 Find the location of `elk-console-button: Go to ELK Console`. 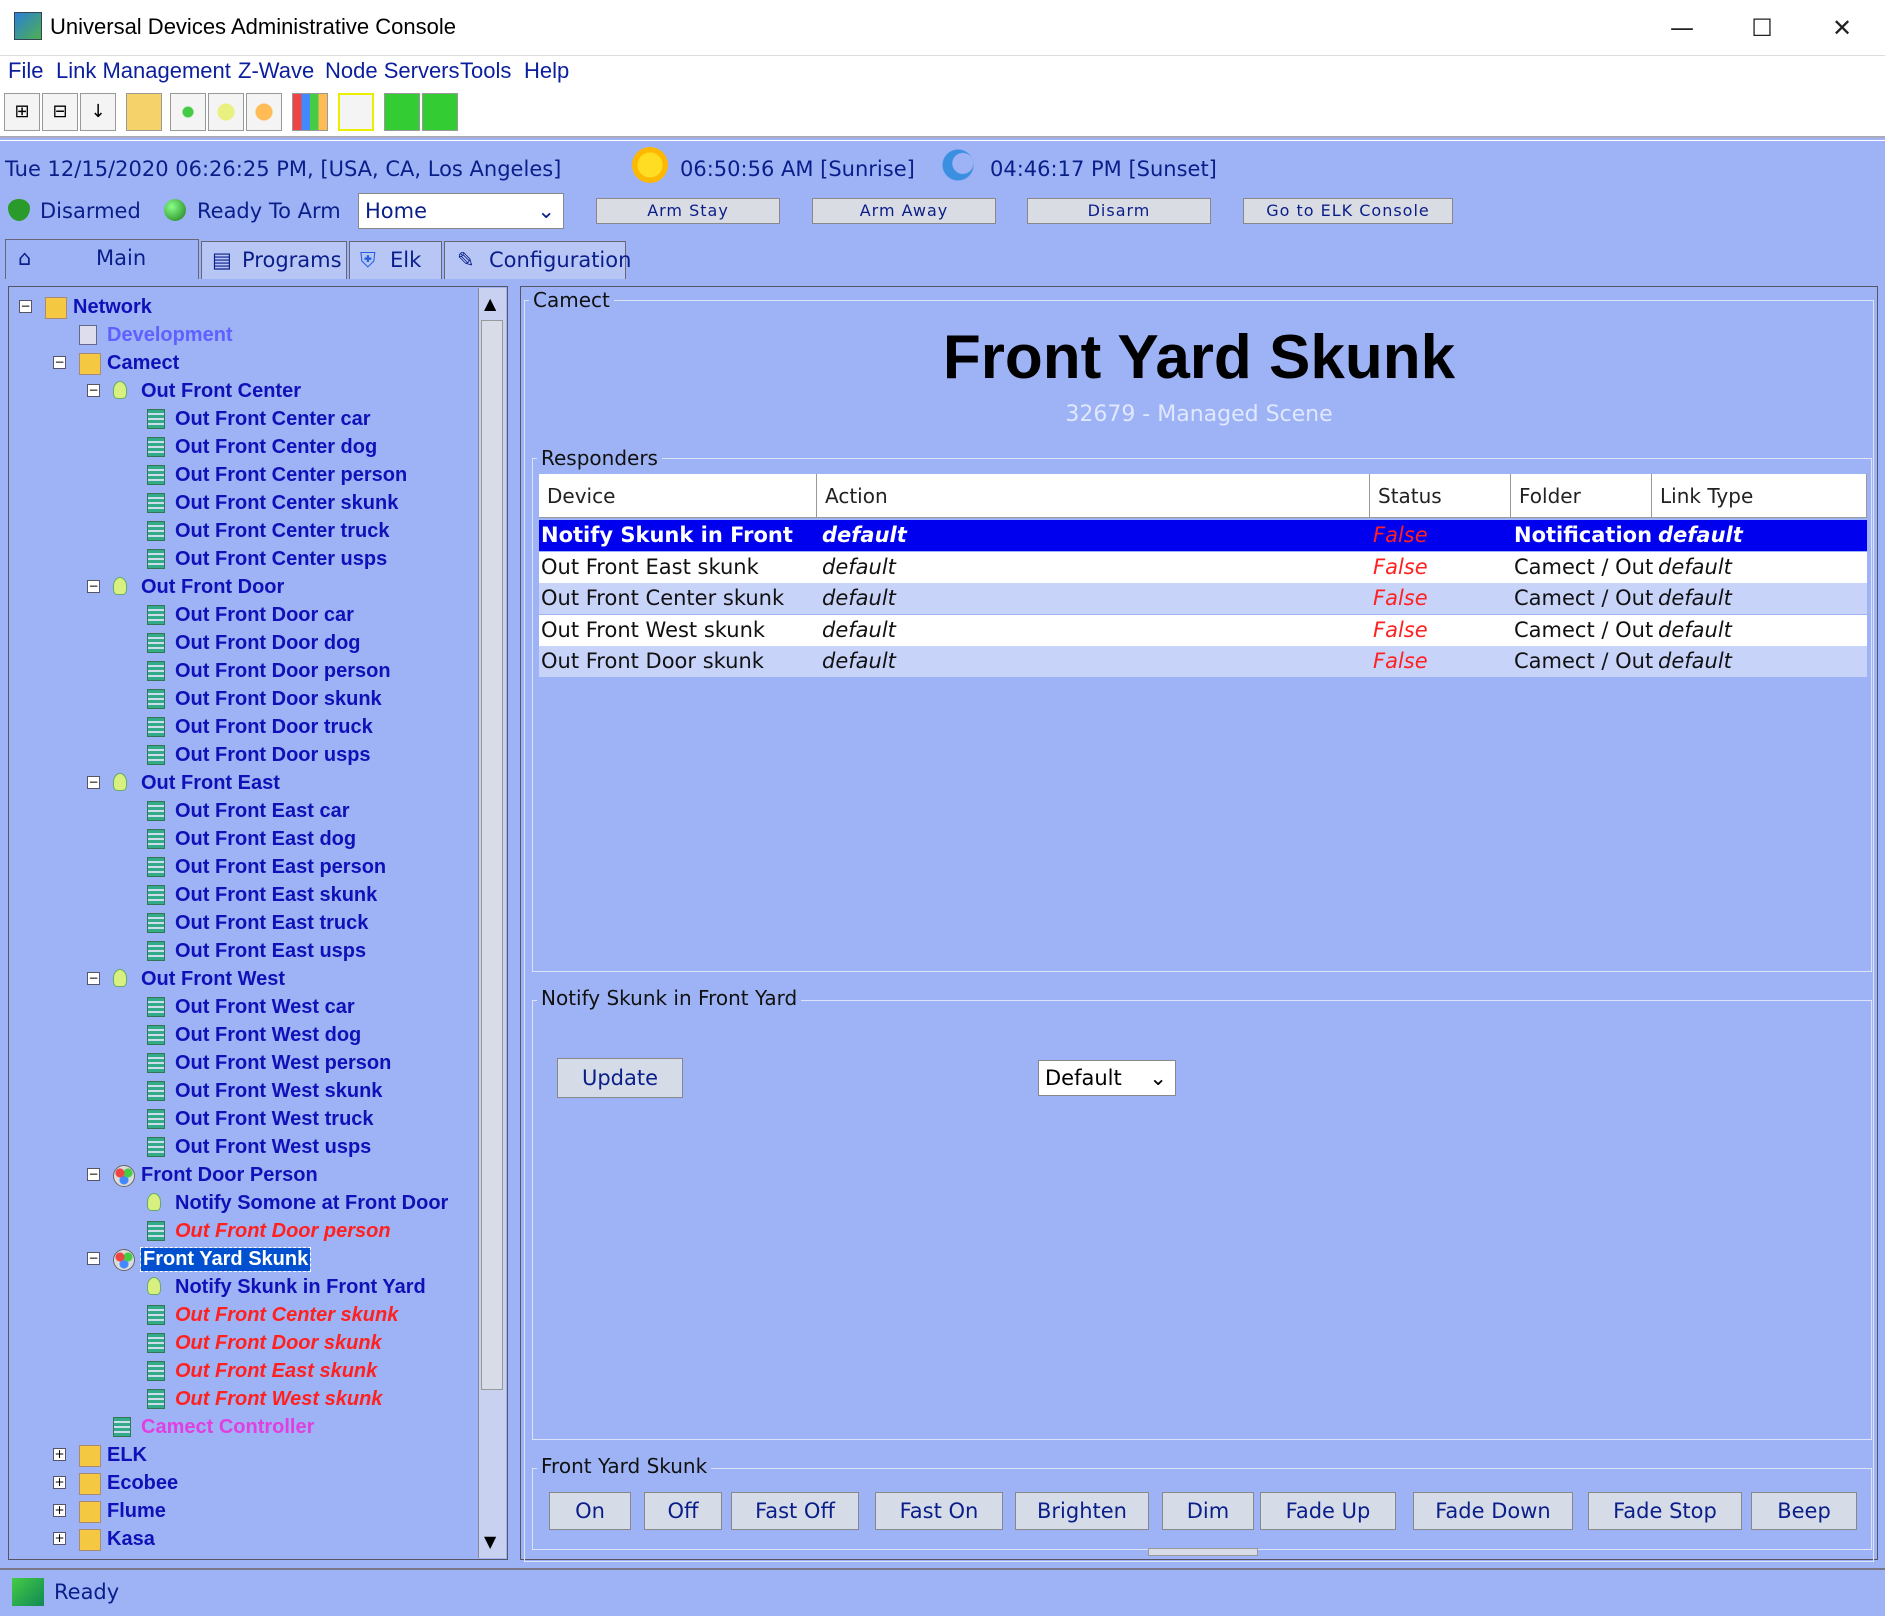

elk-console-button: Go to ELK Console is located at coordinates (1348, 211).